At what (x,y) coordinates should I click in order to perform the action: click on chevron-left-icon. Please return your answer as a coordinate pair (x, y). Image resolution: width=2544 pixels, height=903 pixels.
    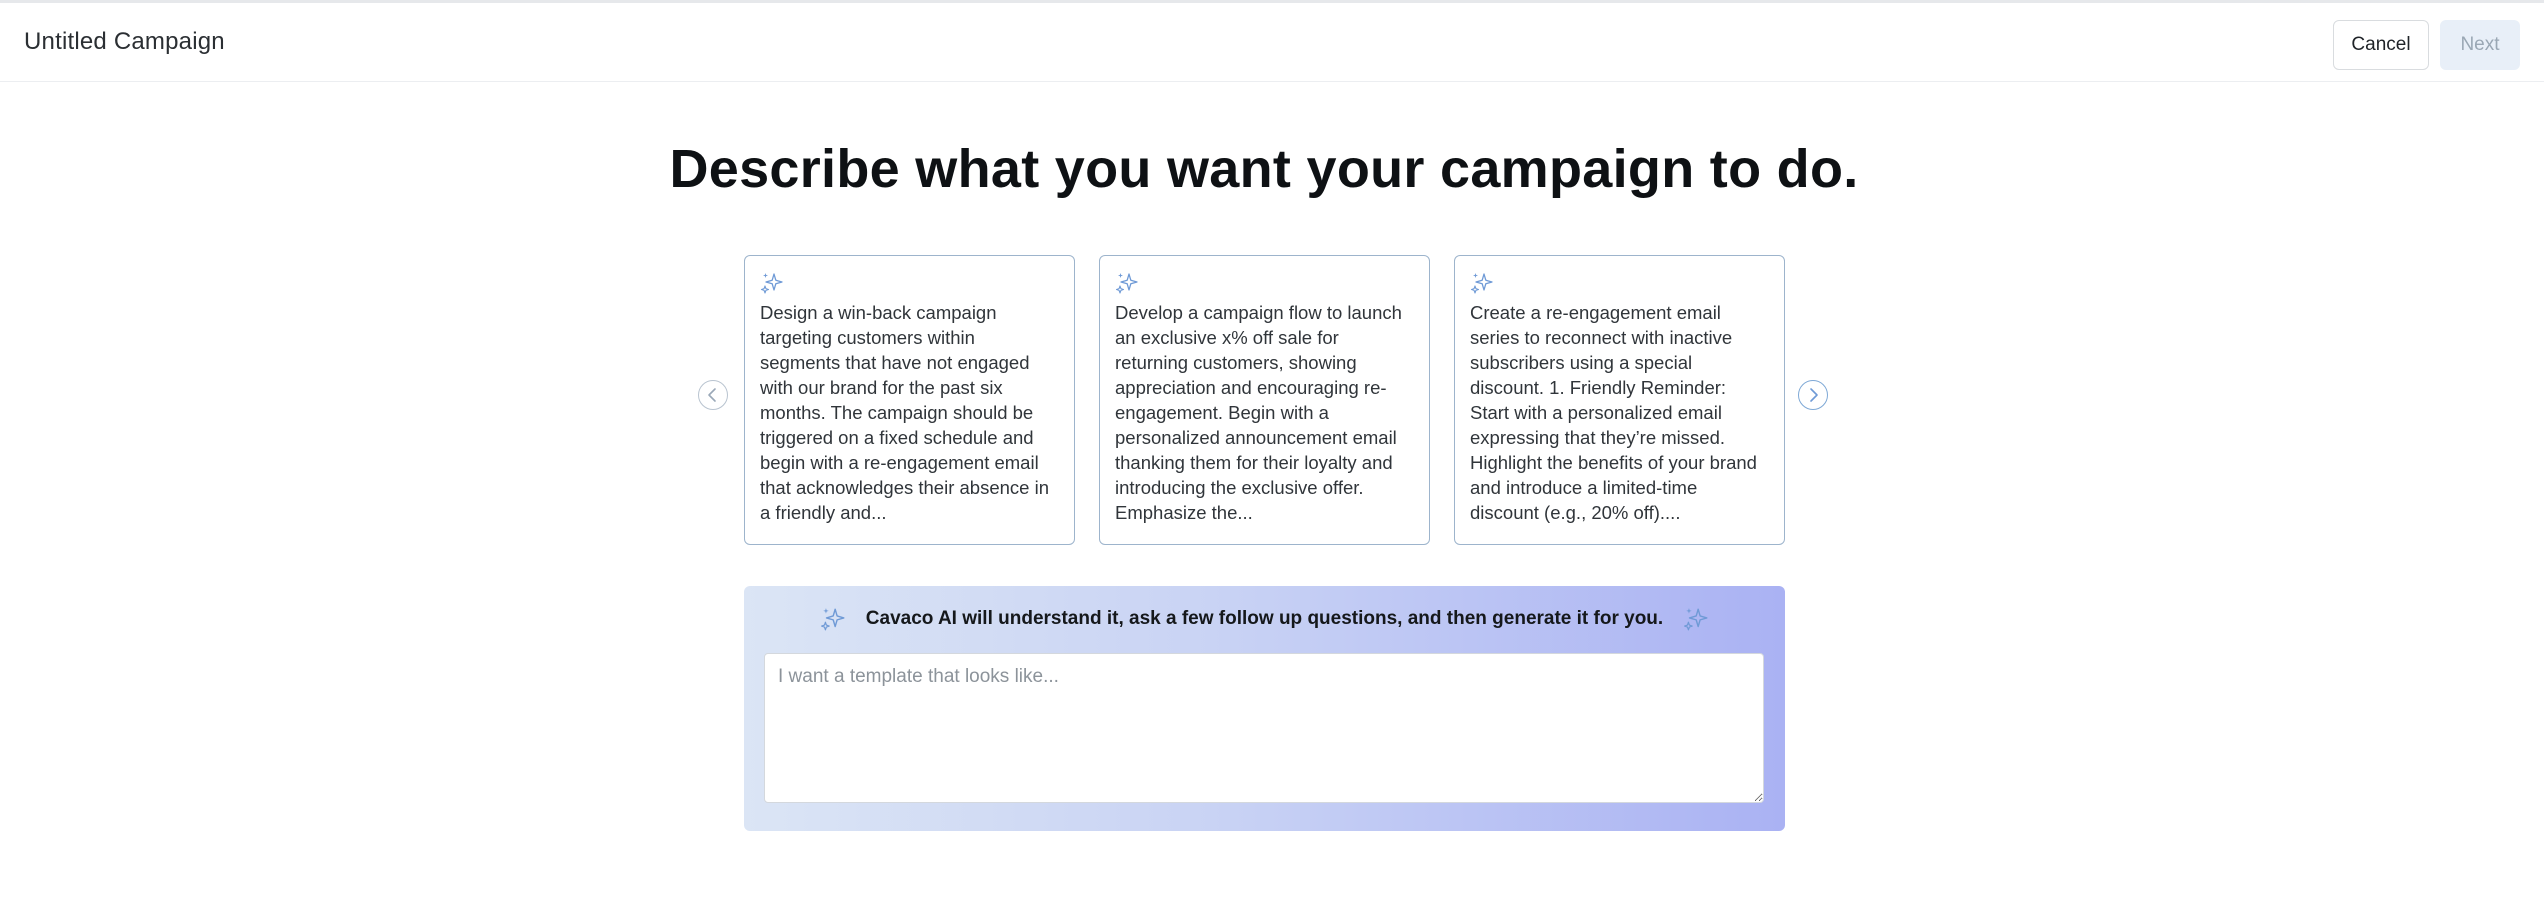
    Looking at the image, I should click on (712, 395).